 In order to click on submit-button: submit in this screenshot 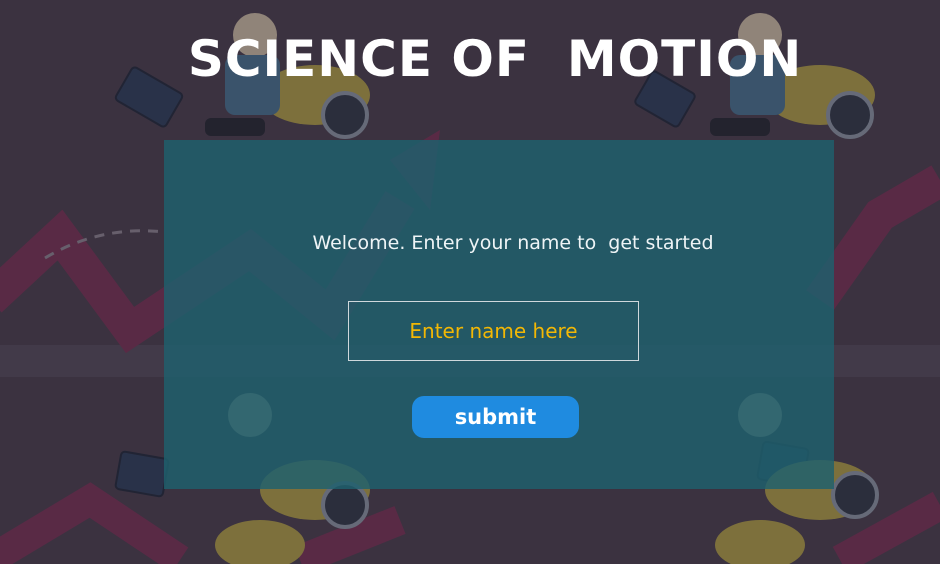, I will do `click(495, 417)`.